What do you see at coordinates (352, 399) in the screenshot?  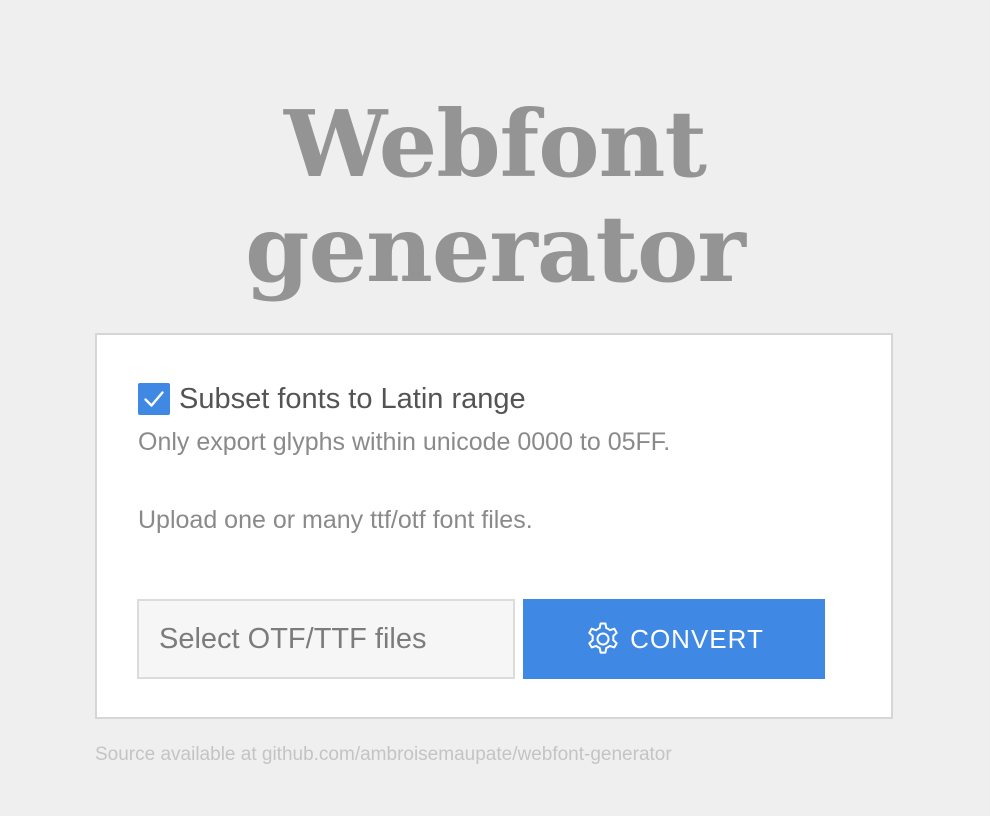 I see `subset-label: Subset fonts to Latin range` at bounding box center [352, 399].